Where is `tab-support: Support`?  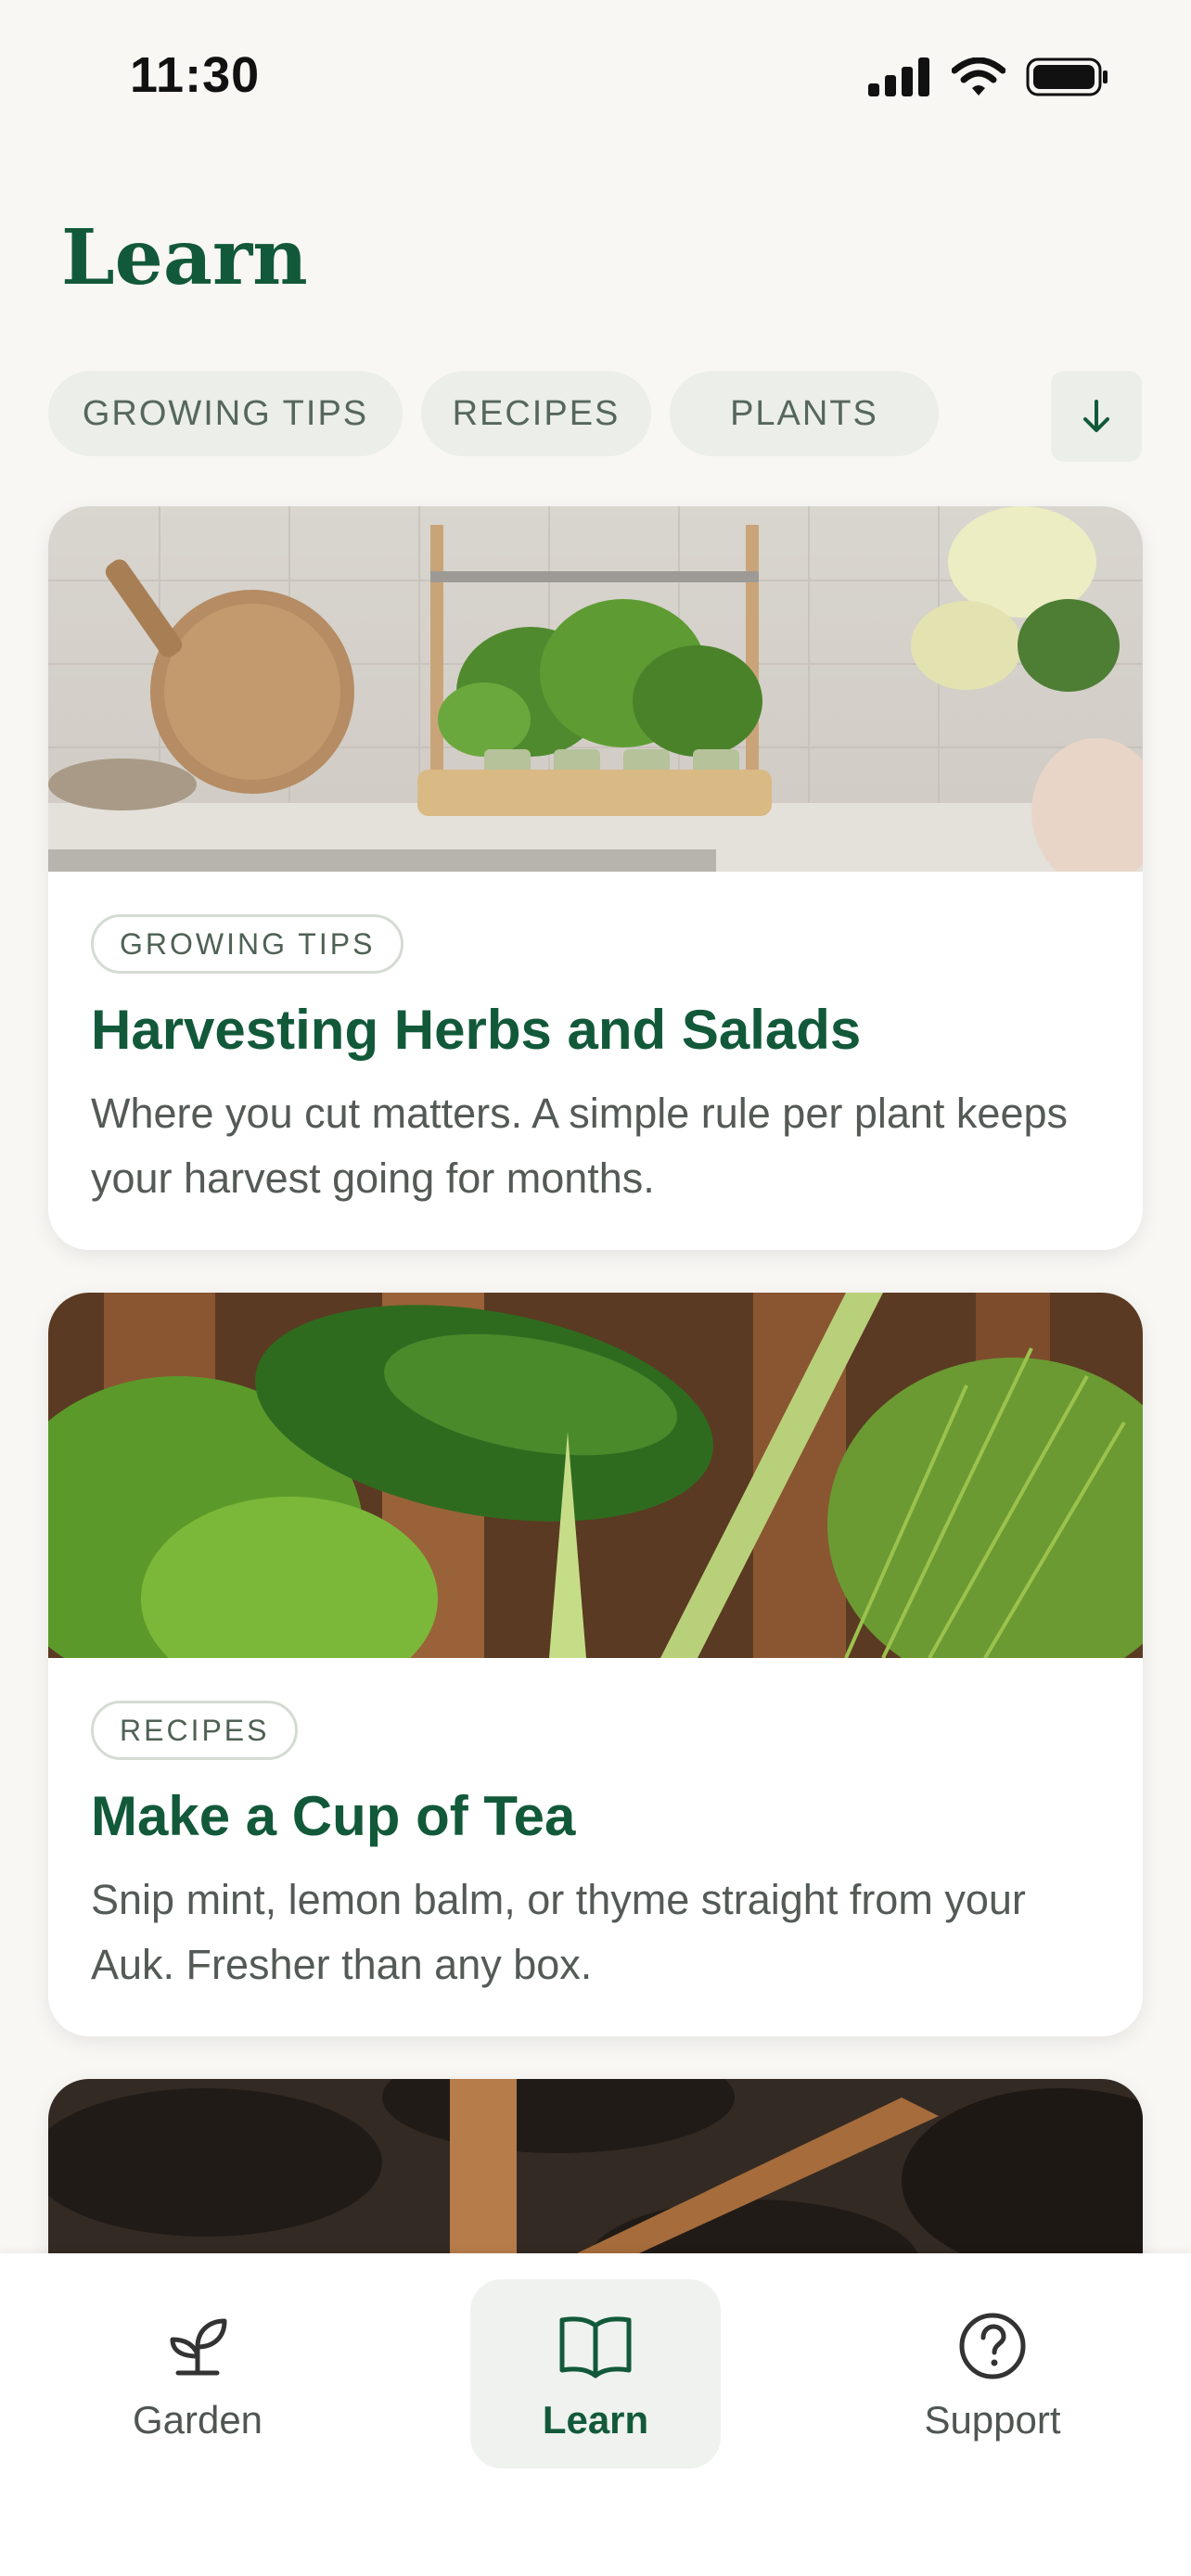 tab-support: Support is located at coordinates (992, 2373).